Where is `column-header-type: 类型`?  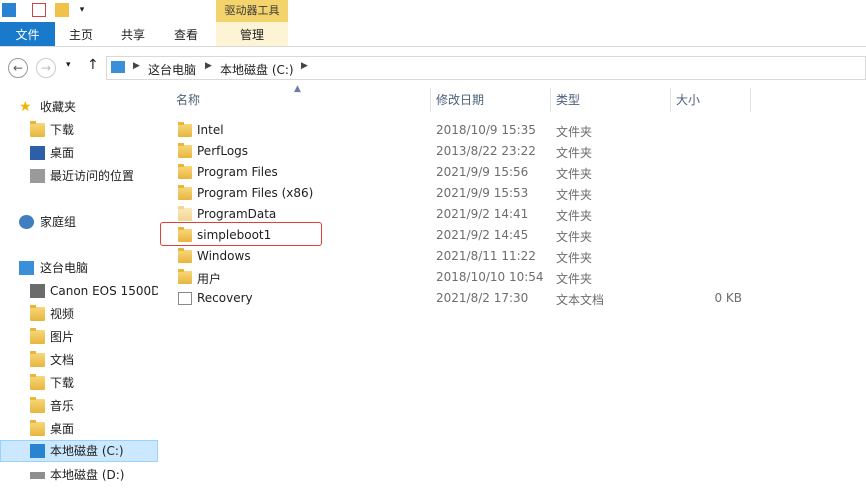
column-header-type: 类型 is located at coordinates (568, 100).